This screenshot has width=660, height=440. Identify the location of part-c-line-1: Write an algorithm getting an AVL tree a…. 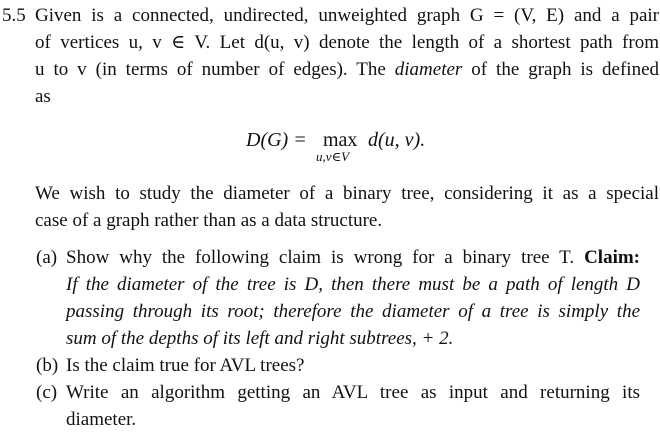
(353, 392).